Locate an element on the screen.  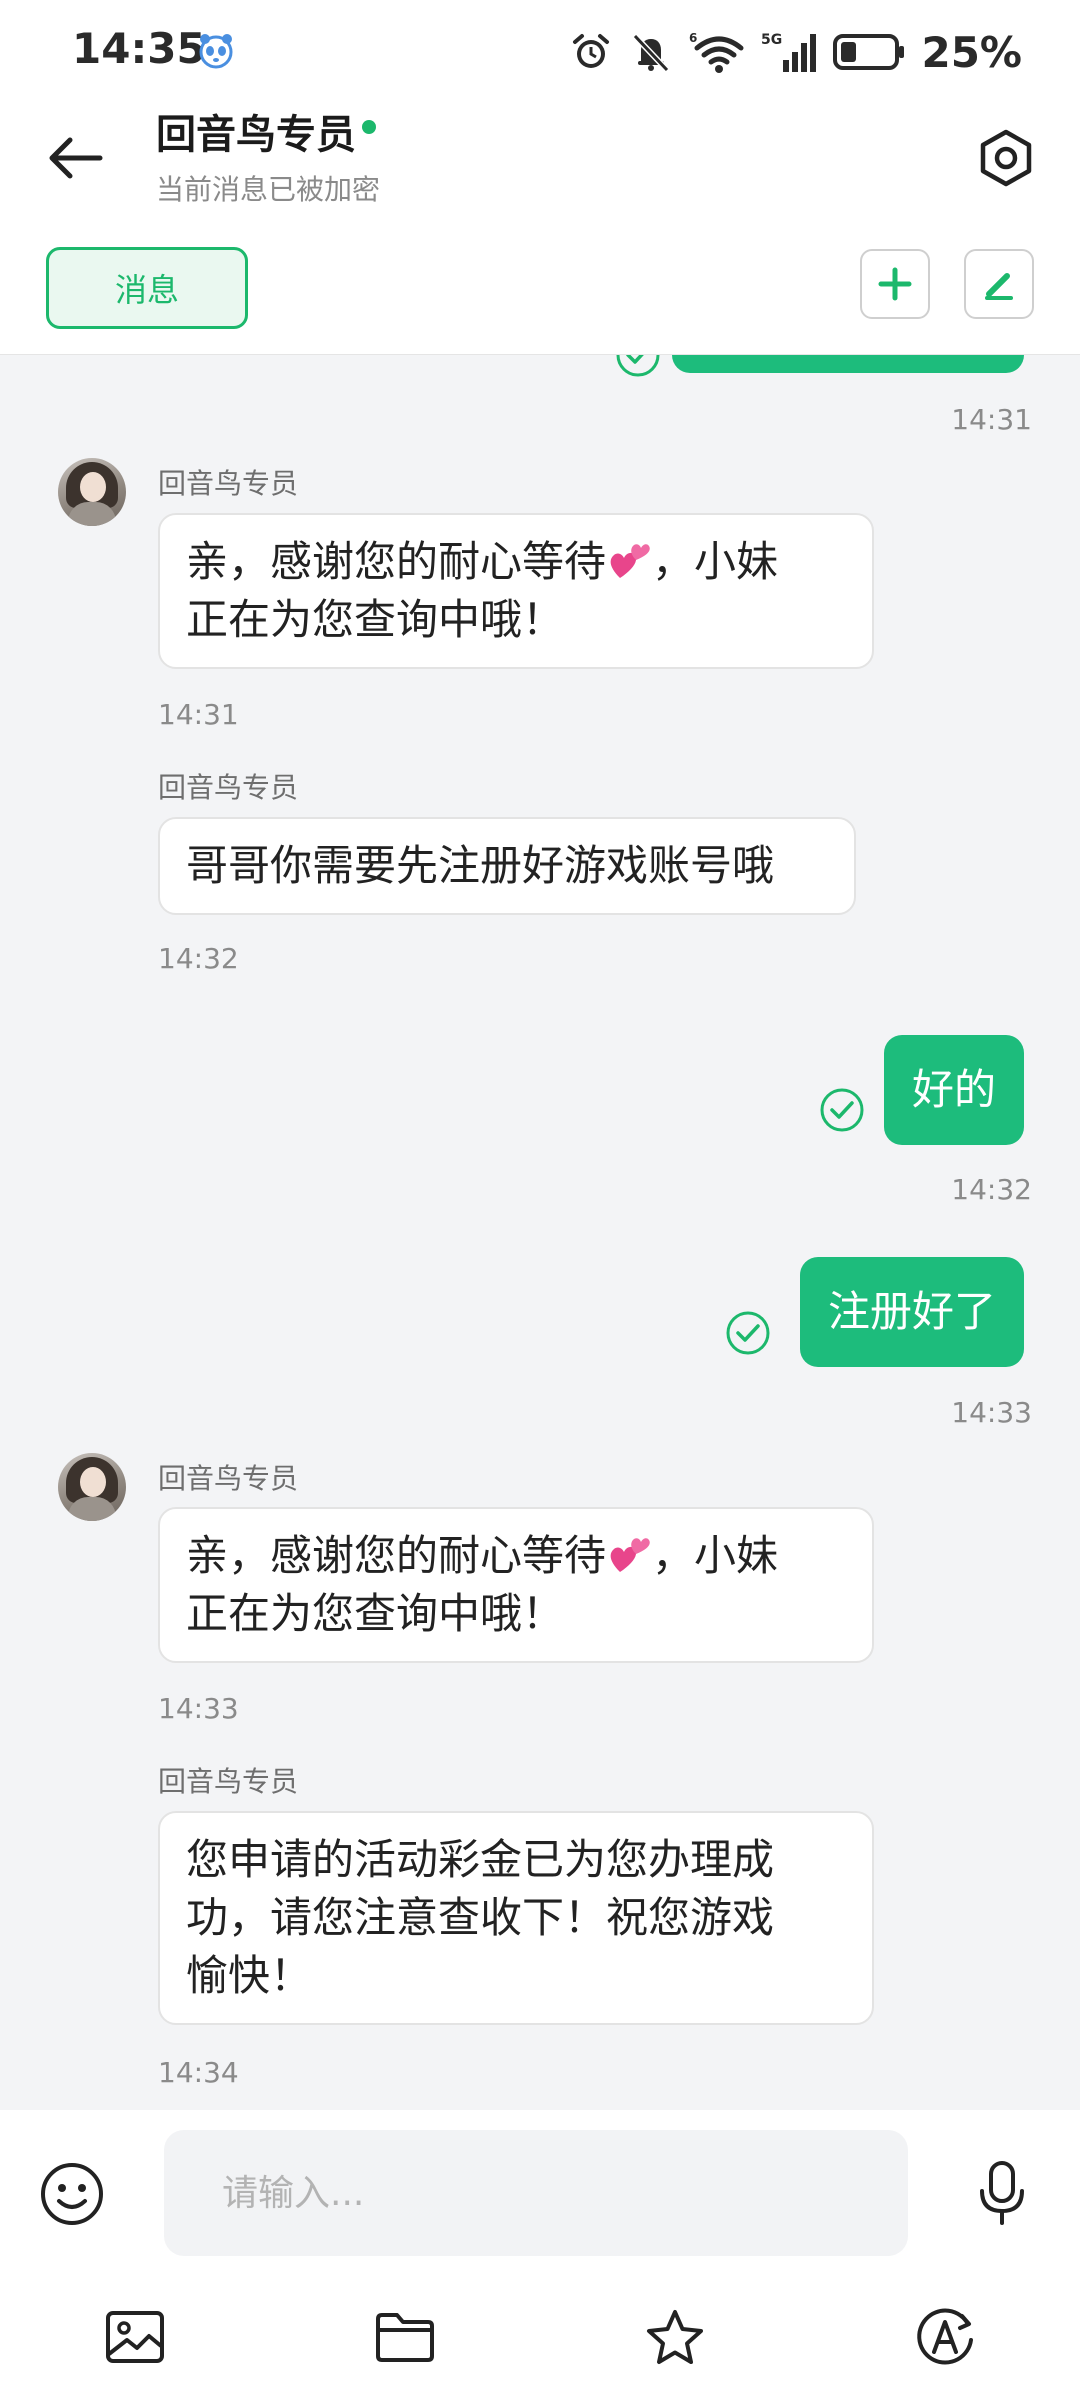
message-text: 哥哥你需要先注册好游戏账号哦 is located at coordinates (480, 865).